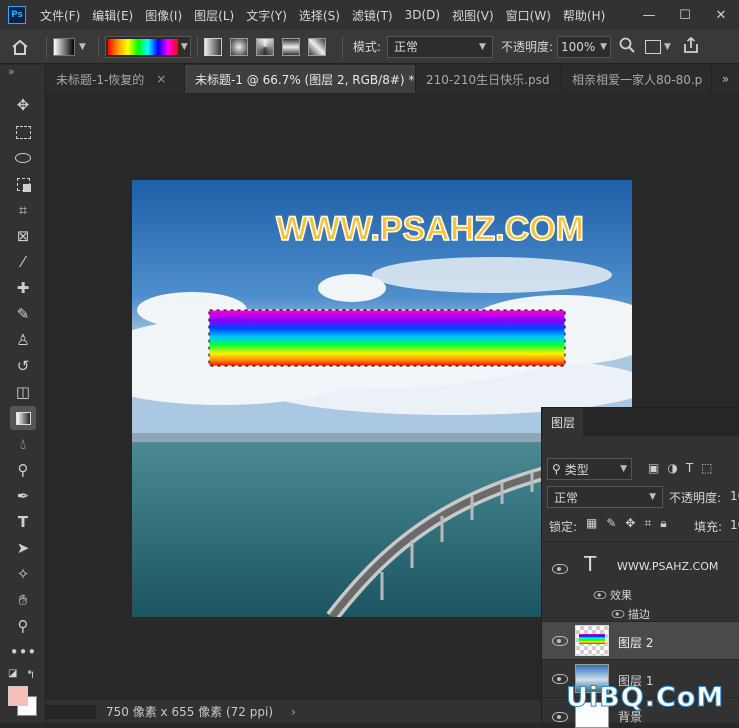 The height and width of the screenshot is (728, 739). What do you see at coordinates (293, 712) in the screenshot?
I see `status-menu-button: ›` at bounding box center [293, 712].